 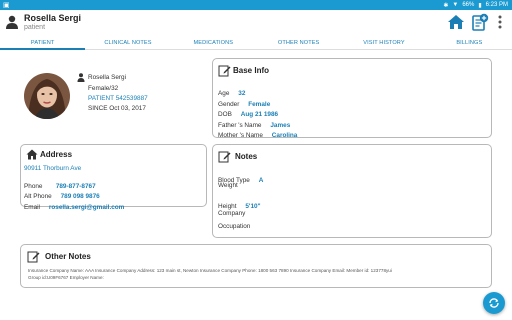 I want to click on notes-title: Notes, so click(x=246, y=156).